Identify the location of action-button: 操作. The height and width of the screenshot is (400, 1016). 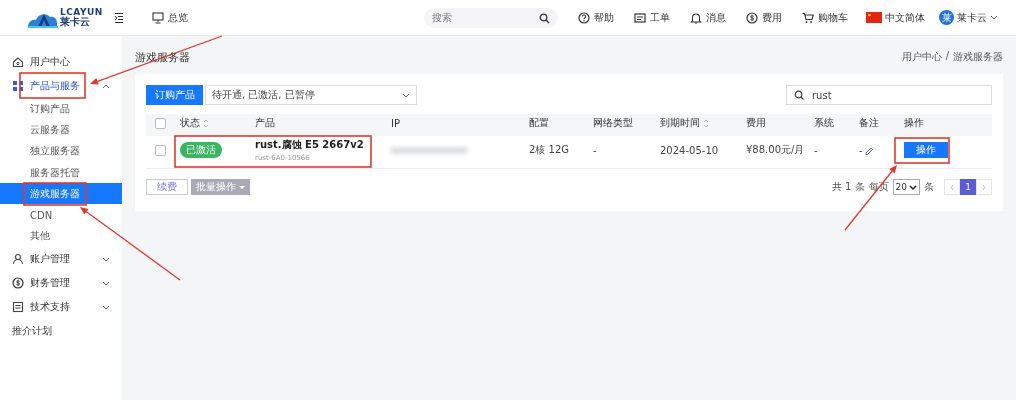
(926, 150).